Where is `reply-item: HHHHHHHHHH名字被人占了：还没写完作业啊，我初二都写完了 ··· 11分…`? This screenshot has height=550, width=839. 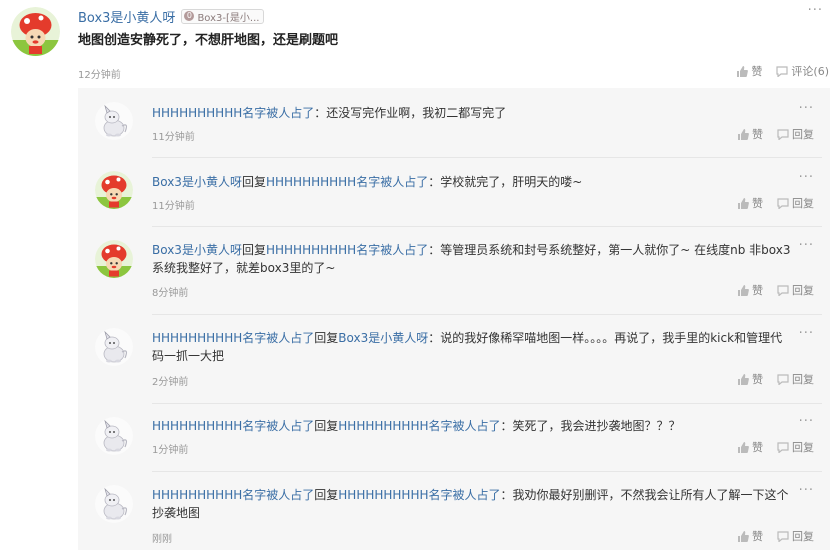
reply-item: HHHHHHHHHH名字被人占了：还没写完作业啊，我初二都写完了 ··· 11分… is located at coordinates (454, 122).